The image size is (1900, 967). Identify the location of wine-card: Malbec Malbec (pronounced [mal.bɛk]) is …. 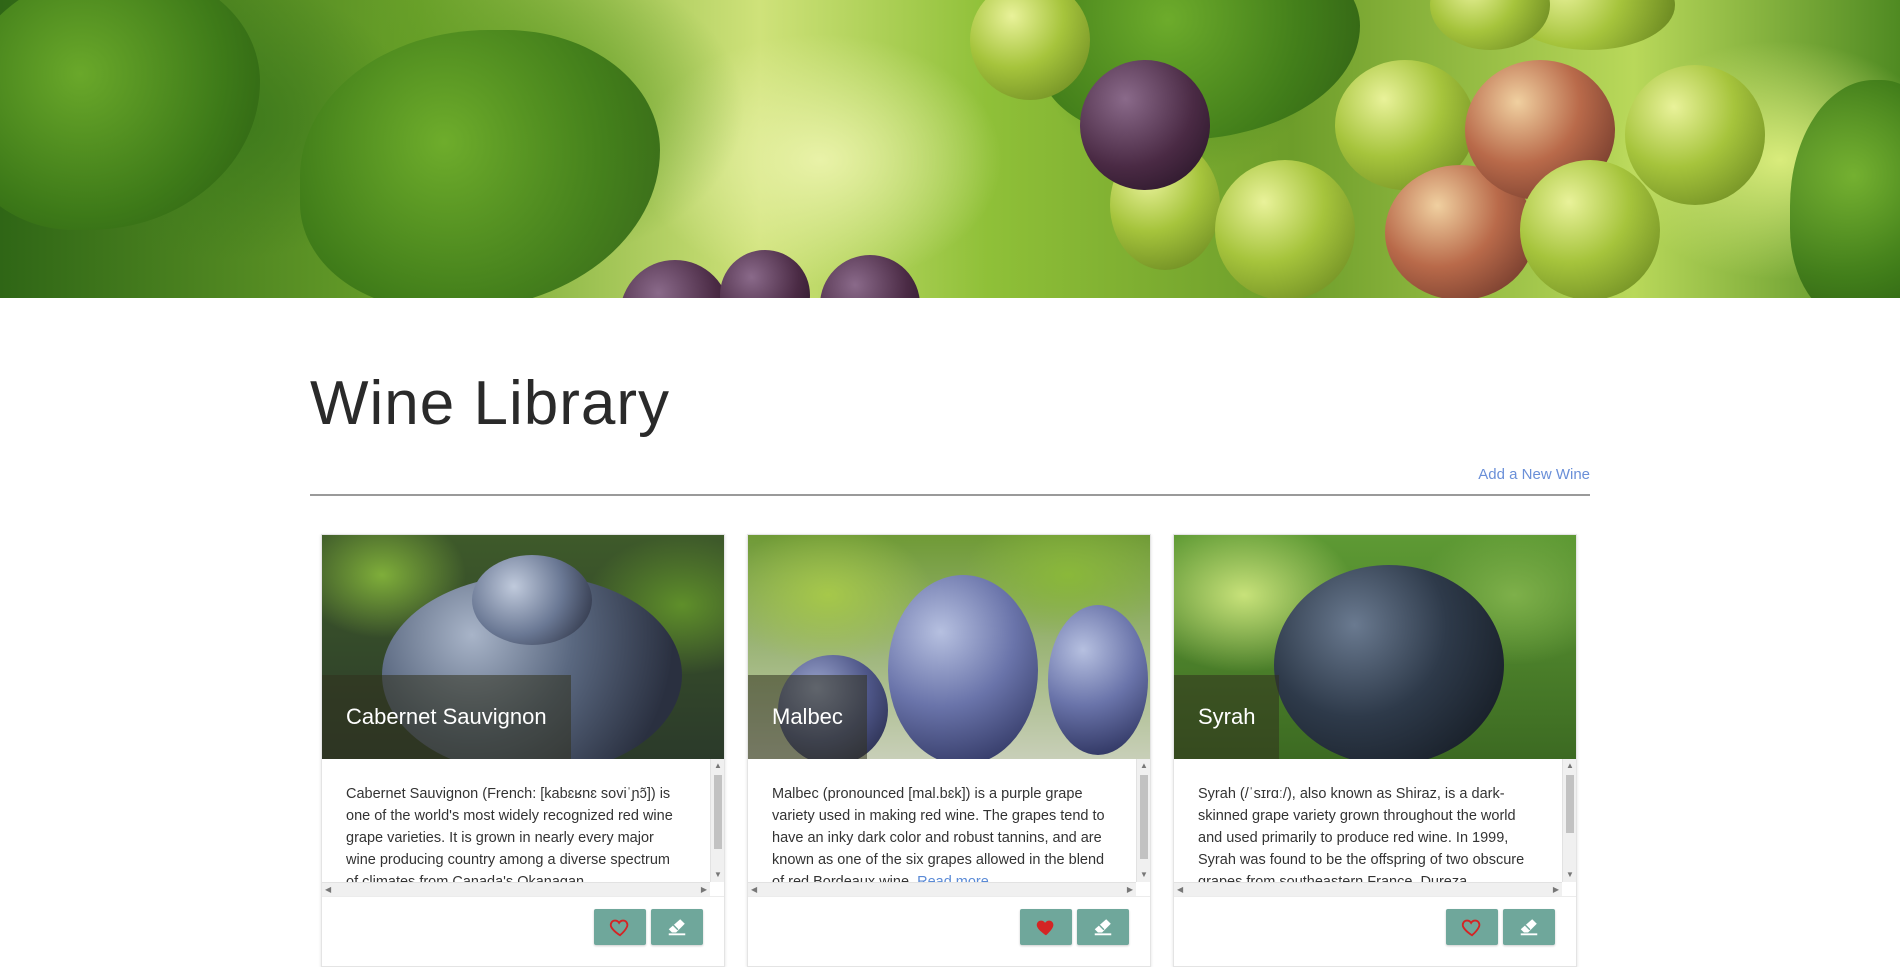
(949, 750).